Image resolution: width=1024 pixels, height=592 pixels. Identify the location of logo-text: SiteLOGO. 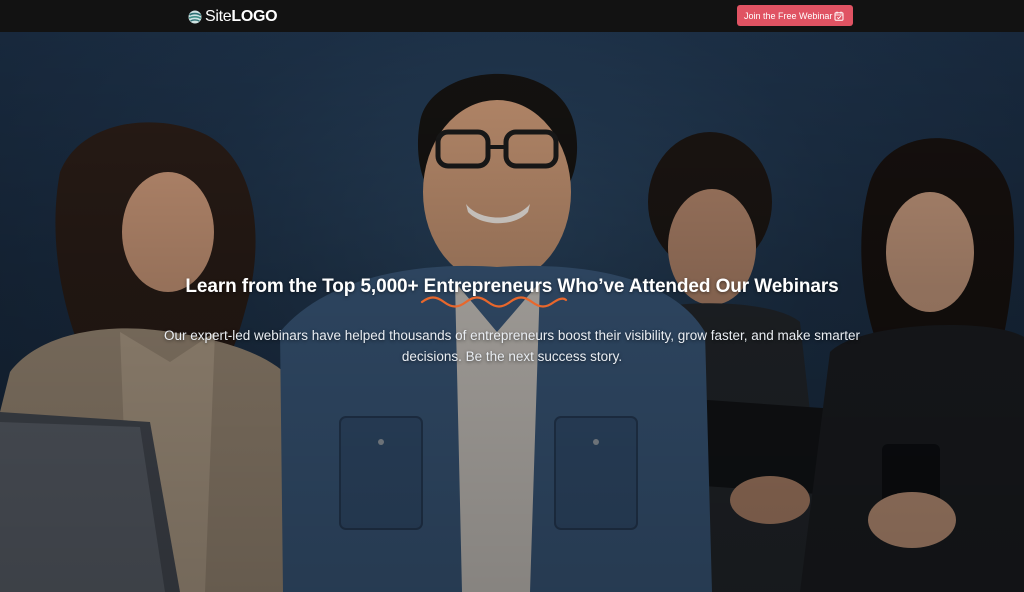
(241, 17).